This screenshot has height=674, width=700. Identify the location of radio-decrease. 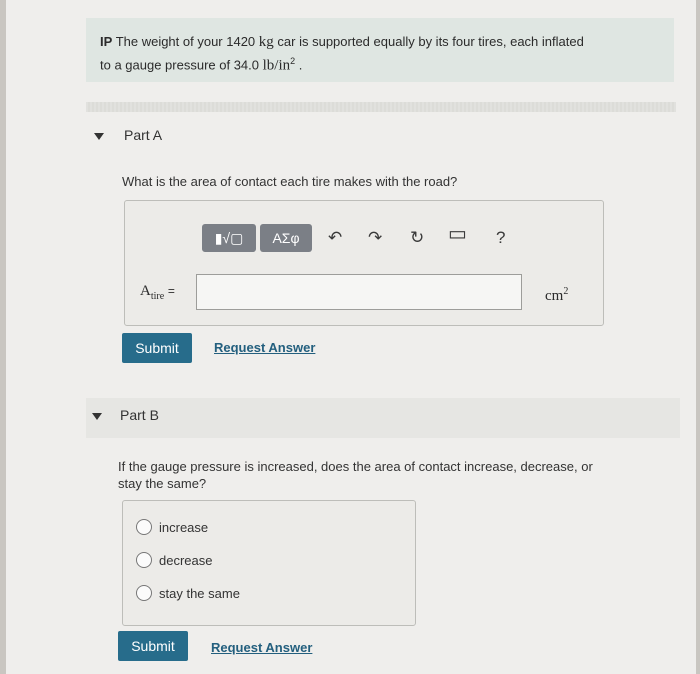
(144, 560).